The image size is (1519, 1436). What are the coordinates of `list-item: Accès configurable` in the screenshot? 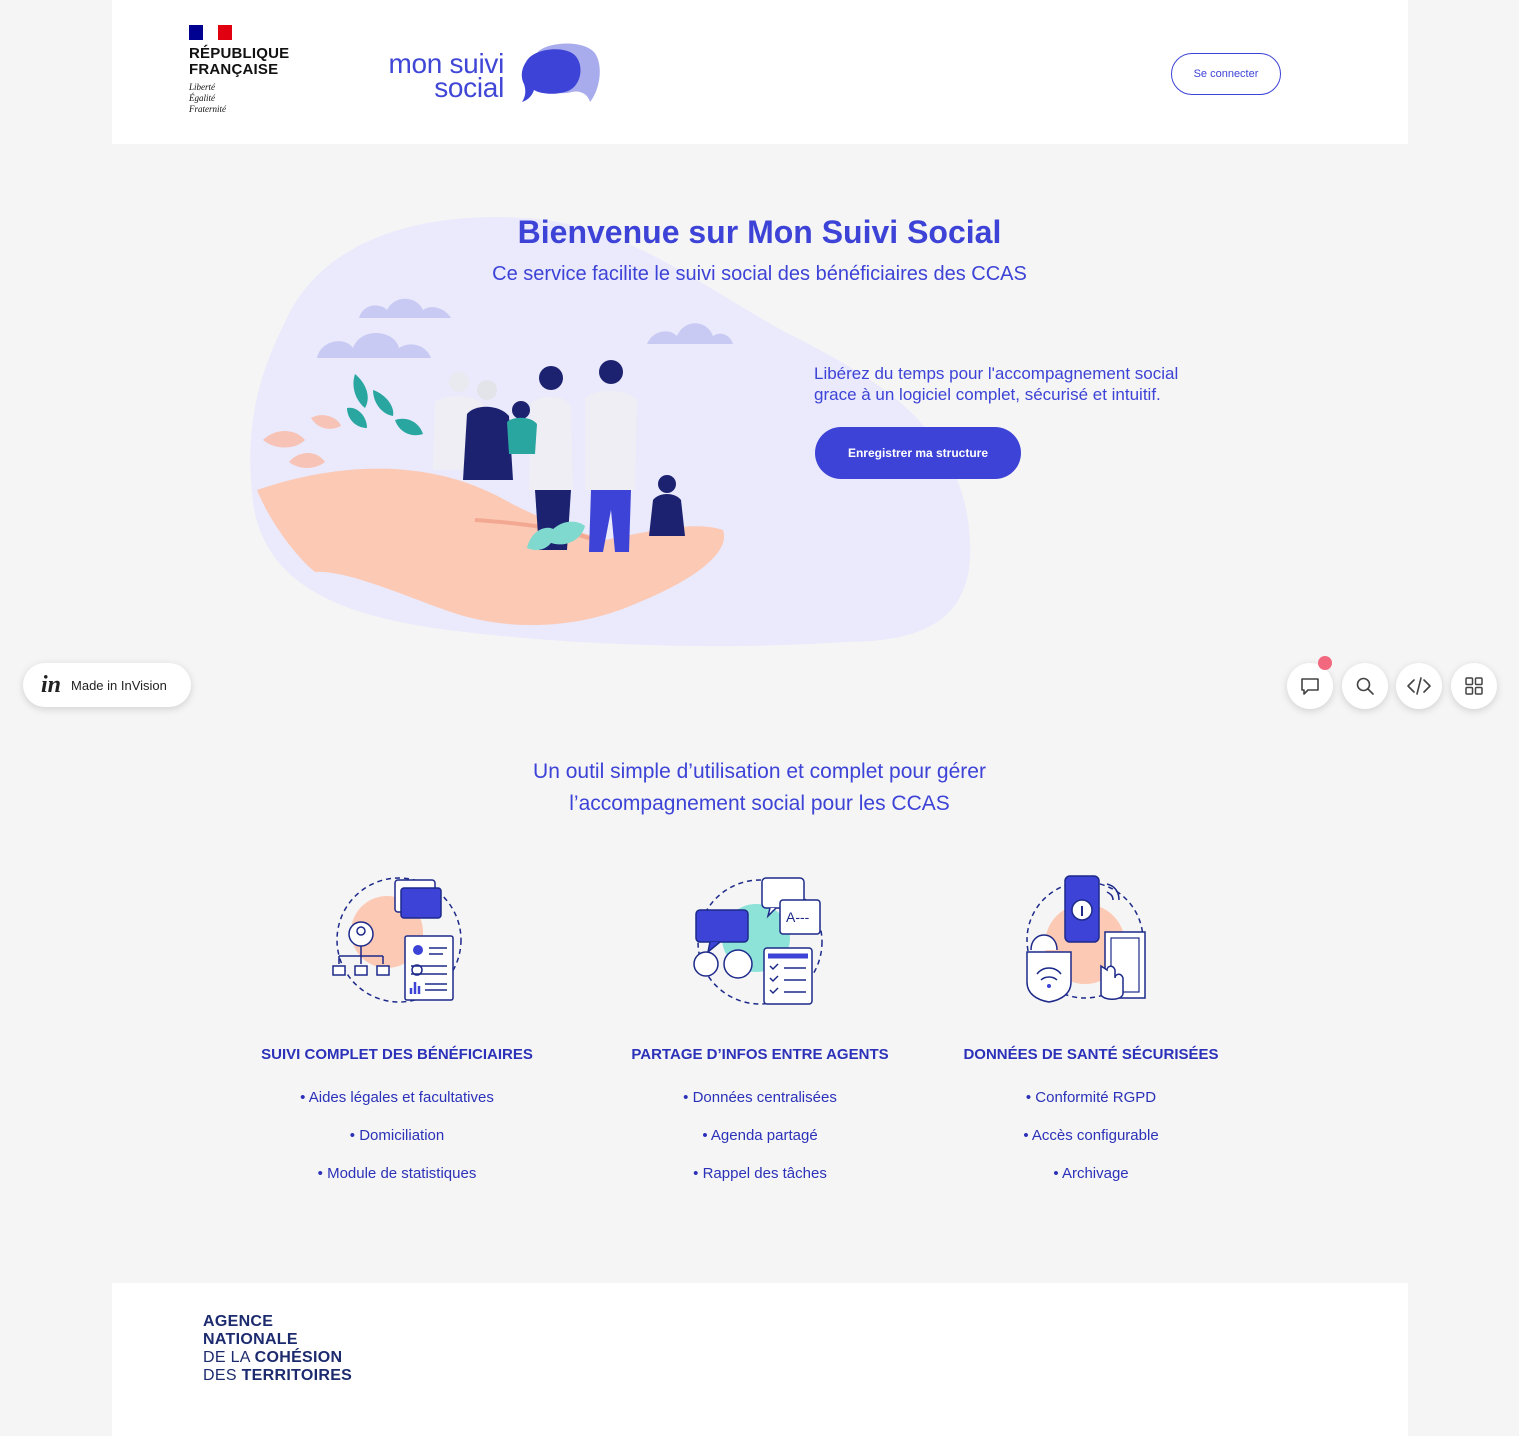 It's located at (1091, 1136).